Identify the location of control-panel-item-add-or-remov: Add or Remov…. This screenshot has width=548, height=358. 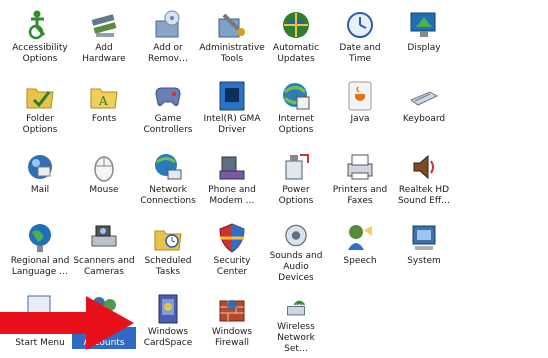
(168, 40).